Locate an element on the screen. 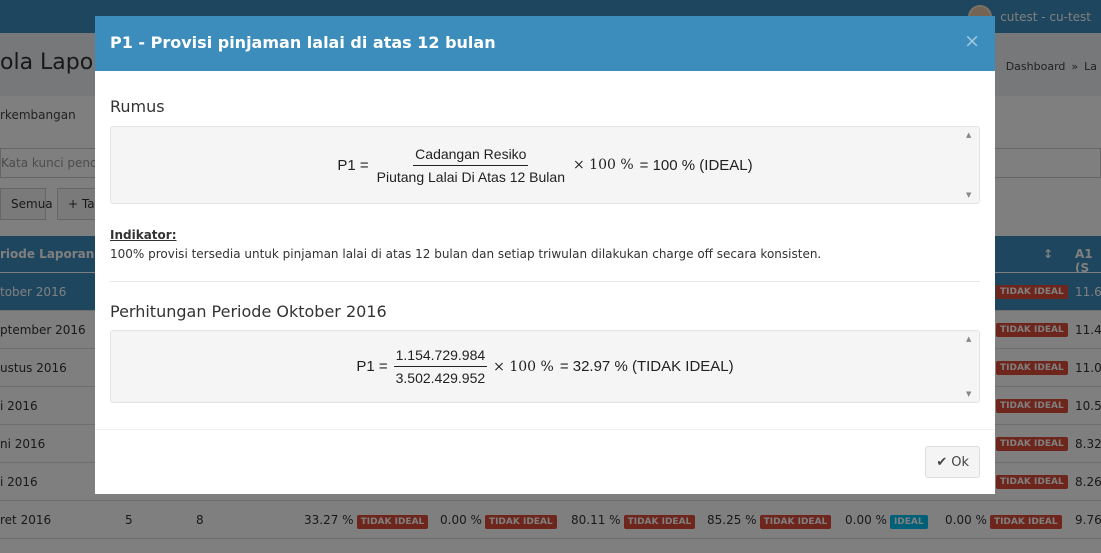 The width and height of the screenshot is (1101, 553). ok-label: Ok is located at coordinates (960, 462).